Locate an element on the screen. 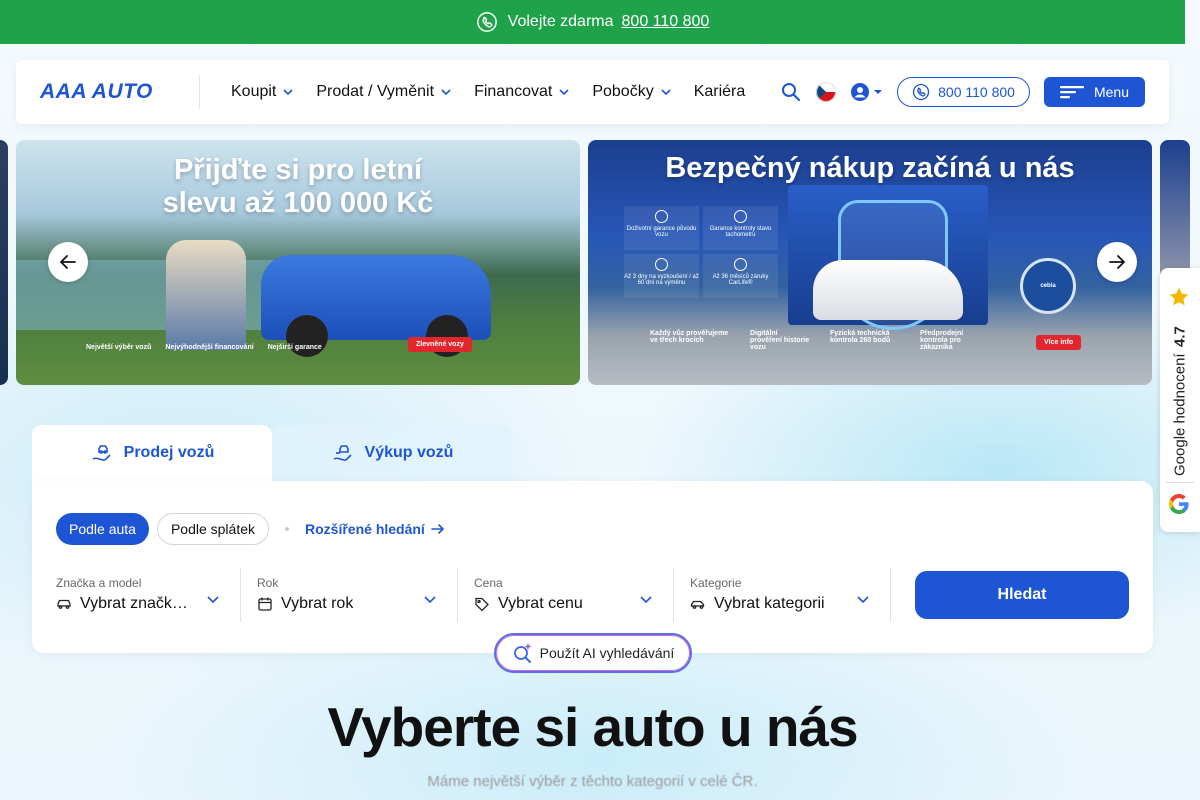 Image resolution: width=1200 pixels, height=800 pixels. topbar-phone-link: 800 110 800 is located at coordinates (666, 22).